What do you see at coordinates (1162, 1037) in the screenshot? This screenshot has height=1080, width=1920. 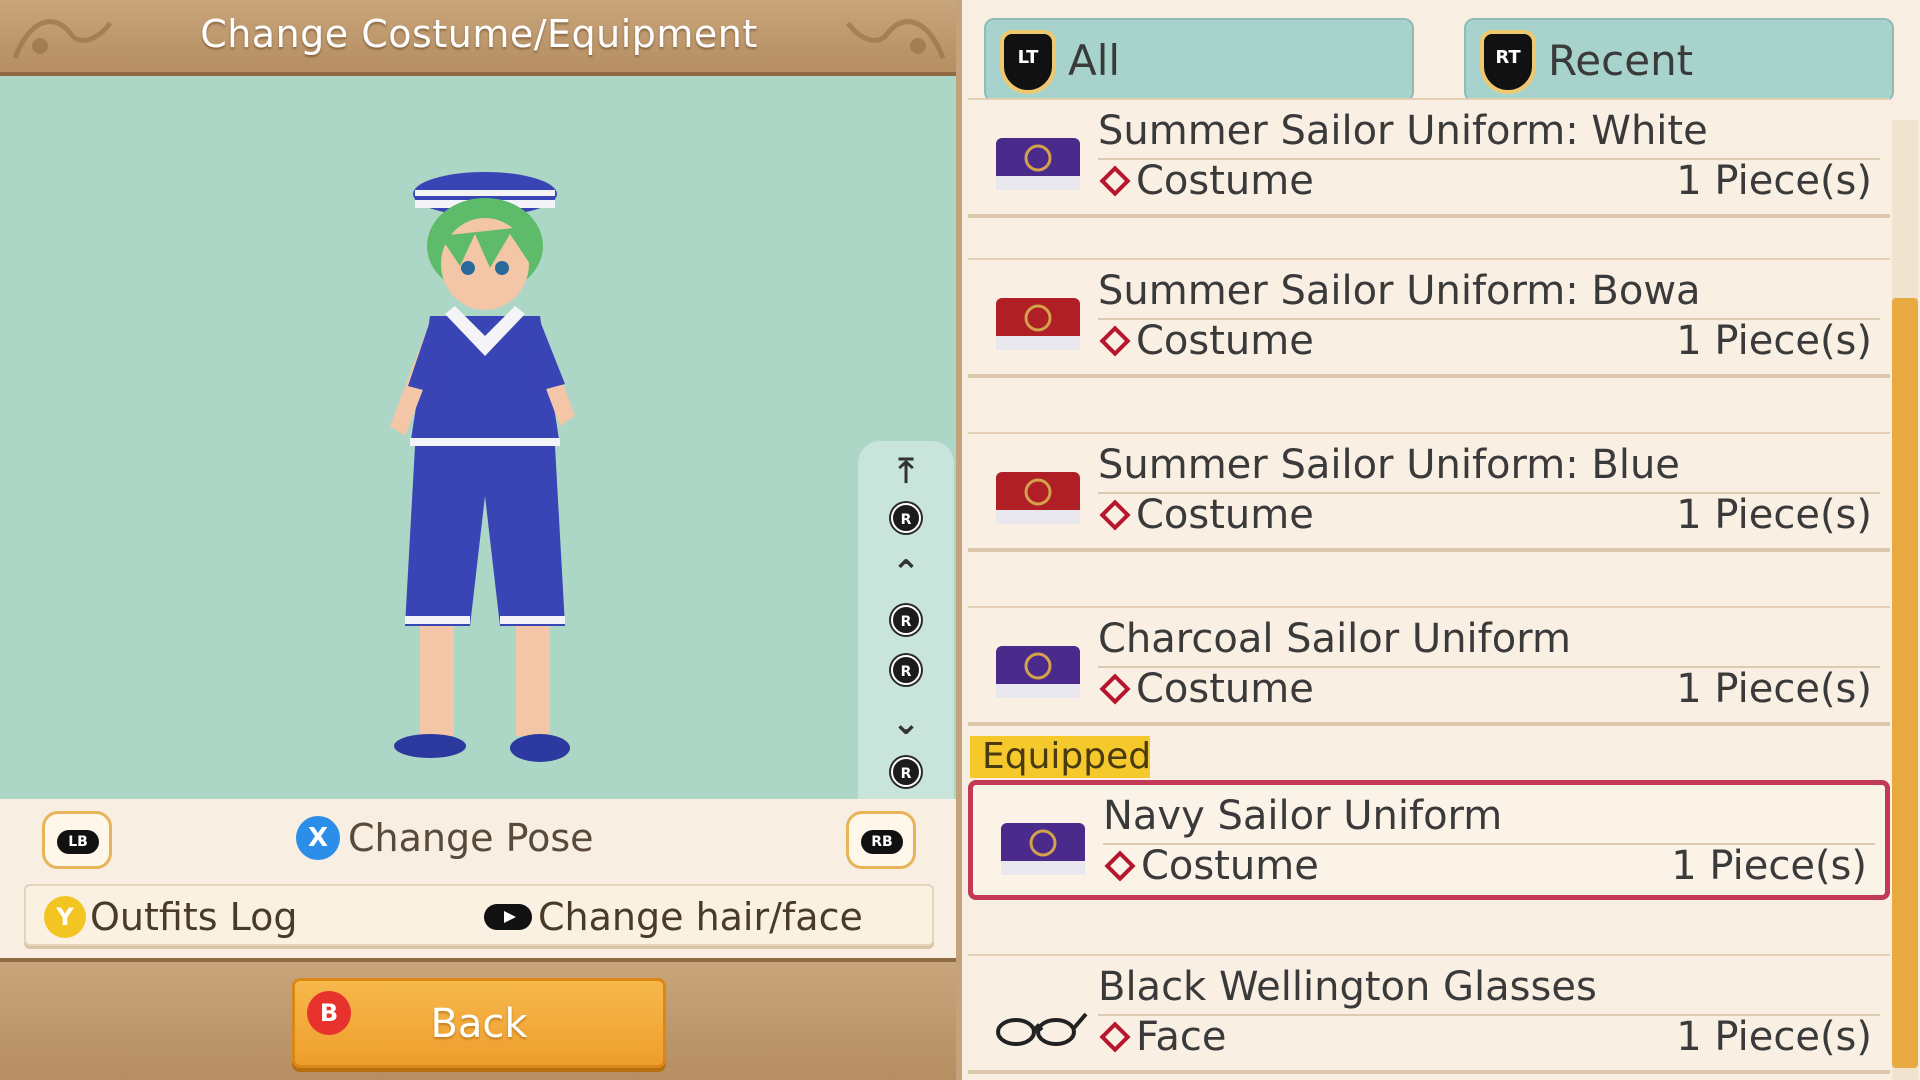 I see `item-category: Face` at bounding box center [1162, 1037].